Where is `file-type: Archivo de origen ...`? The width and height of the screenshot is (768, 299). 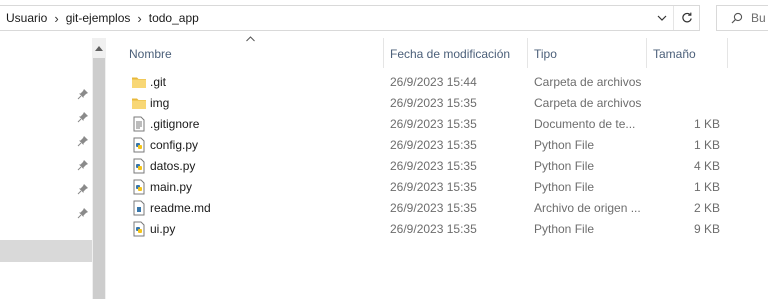 file-type: Archivo de origen ... is located at coordinates (587, 208).